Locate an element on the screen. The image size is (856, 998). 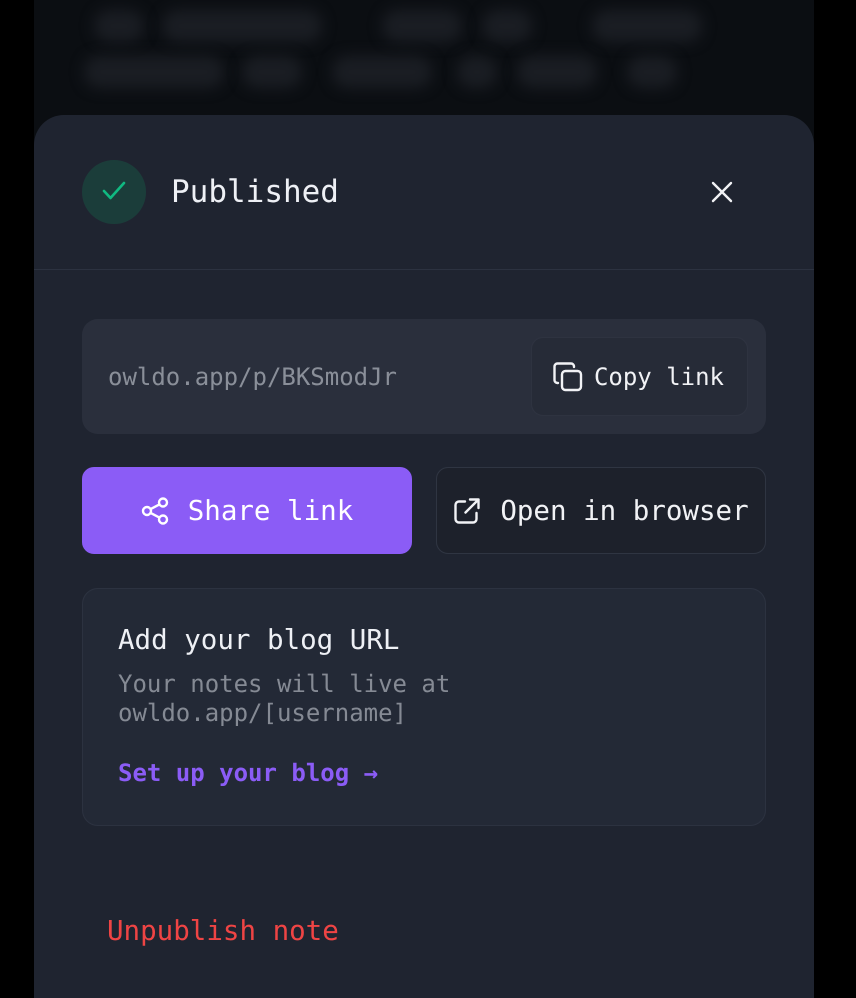
unpublish-note-button: Unpublish note is located at coordinates (223, 931).